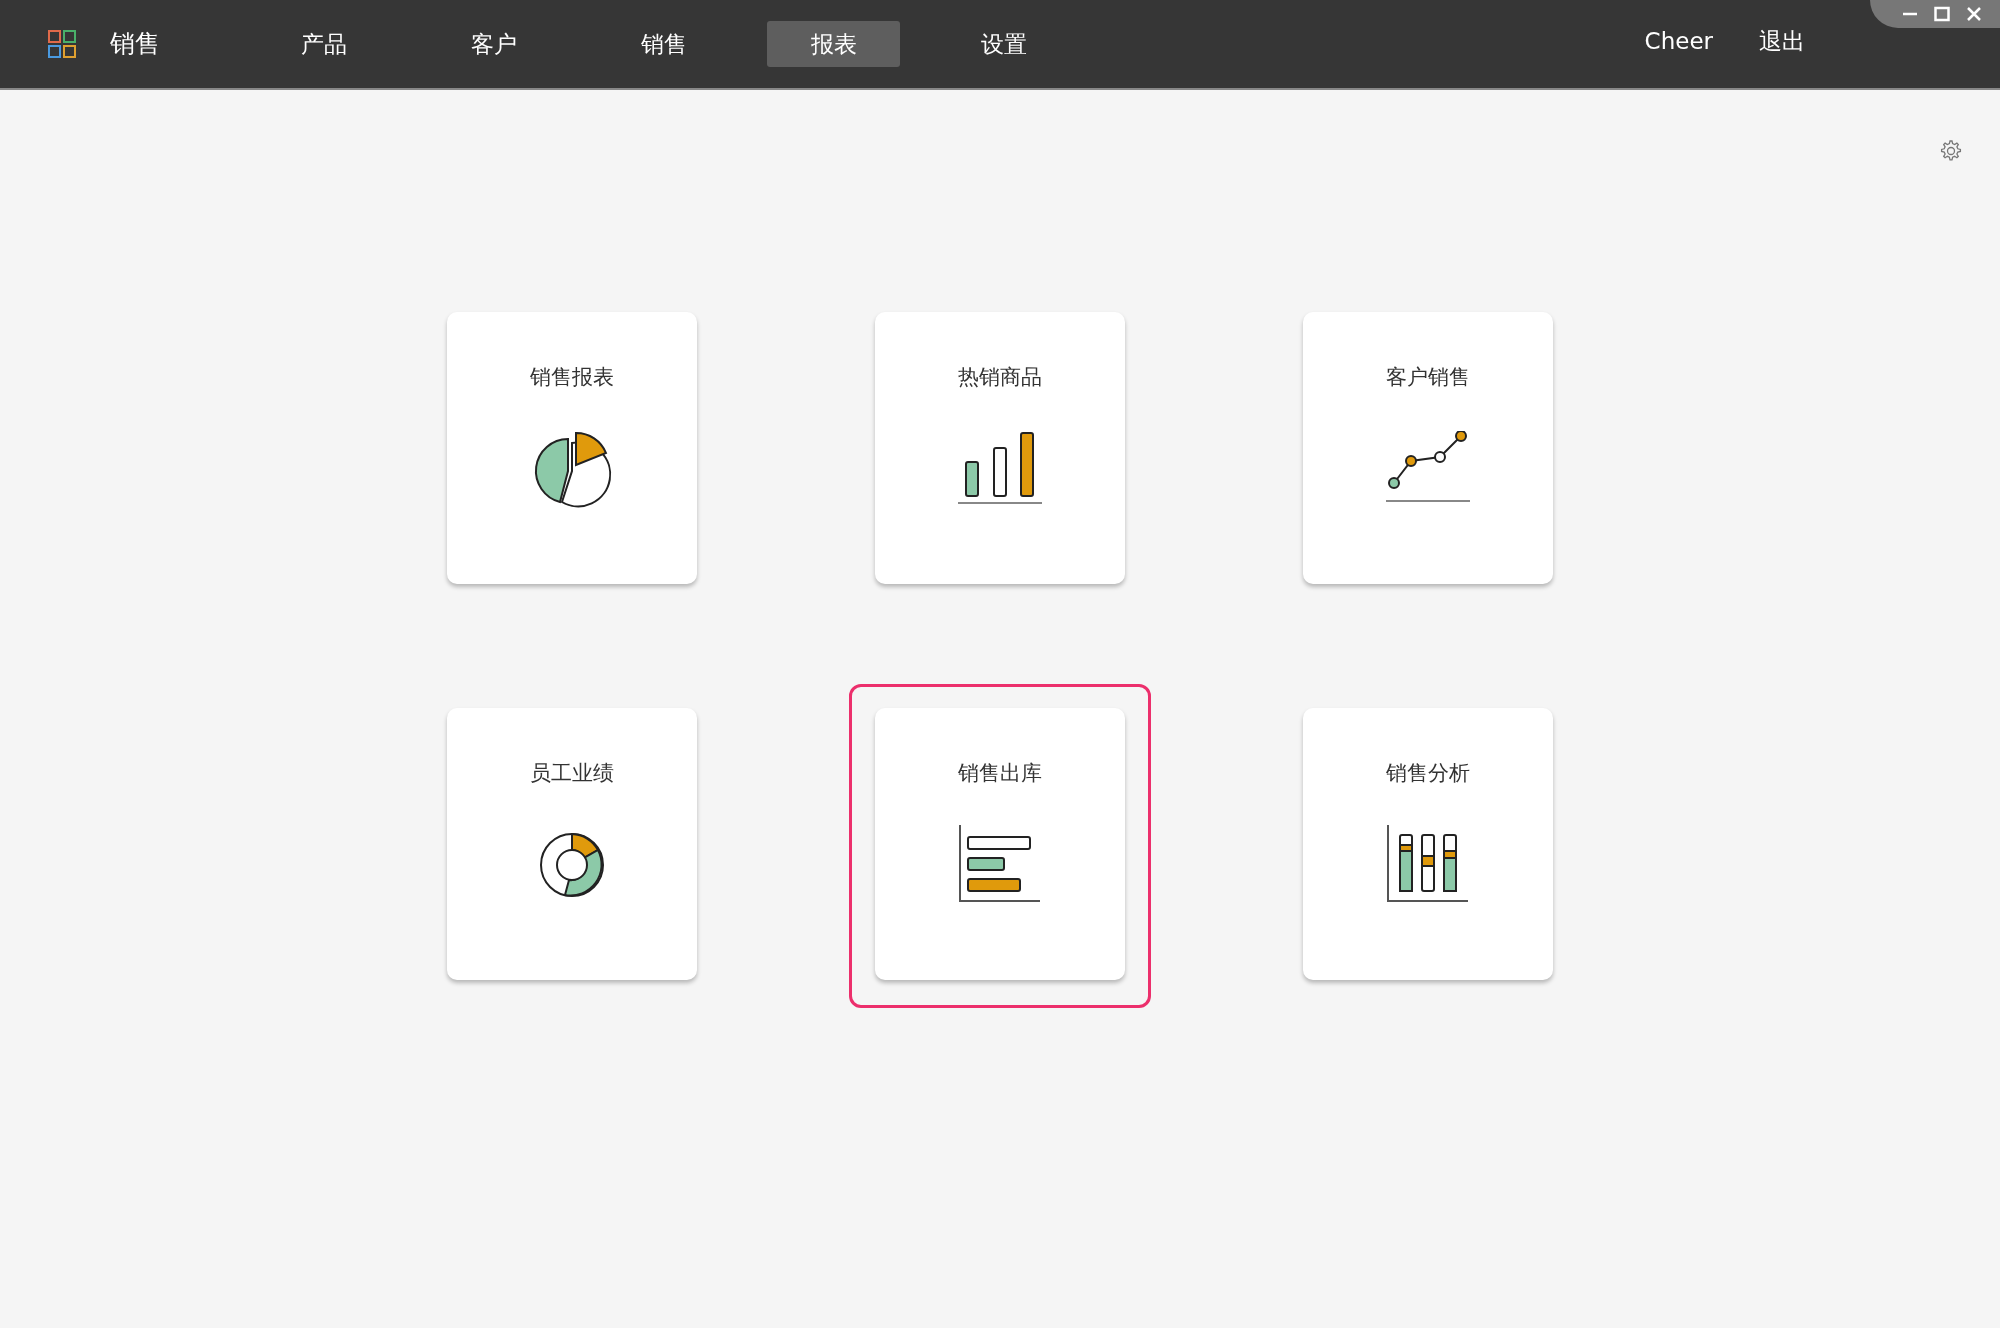 Image resolution: width=2000 pixels, height=1328 pixels. Describe the element at coordinates (493, 44) in the screenshot. I see `nav-tab: 客户` at that location.